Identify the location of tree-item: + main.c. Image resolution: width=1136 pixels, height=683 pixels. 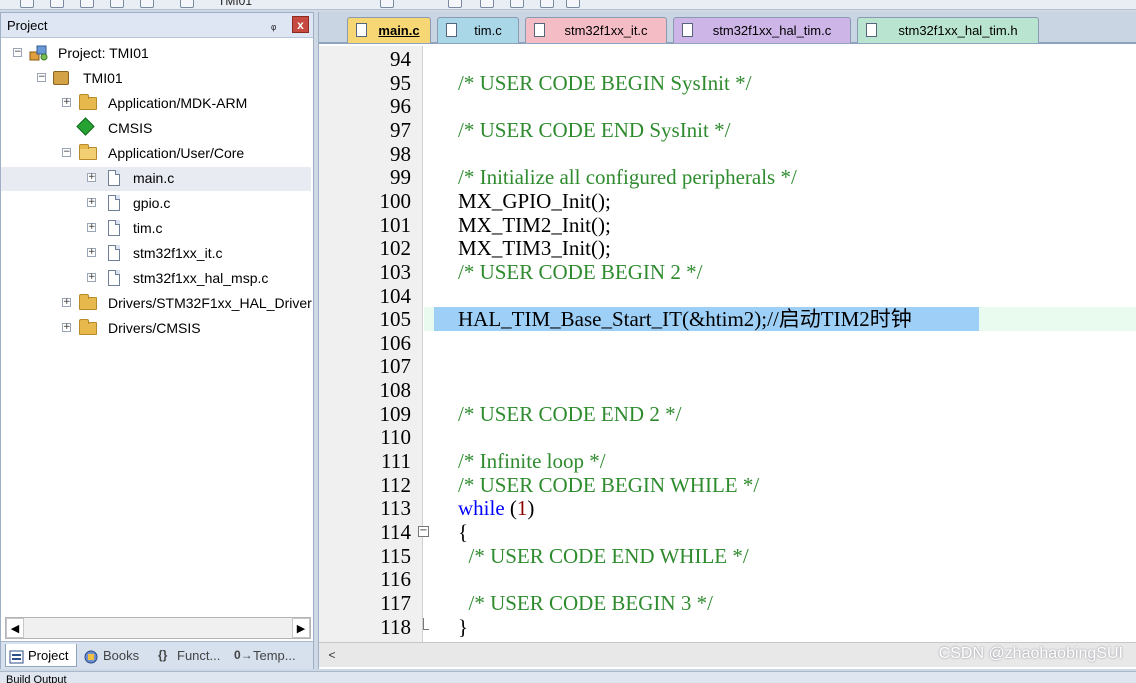
(156, 179).